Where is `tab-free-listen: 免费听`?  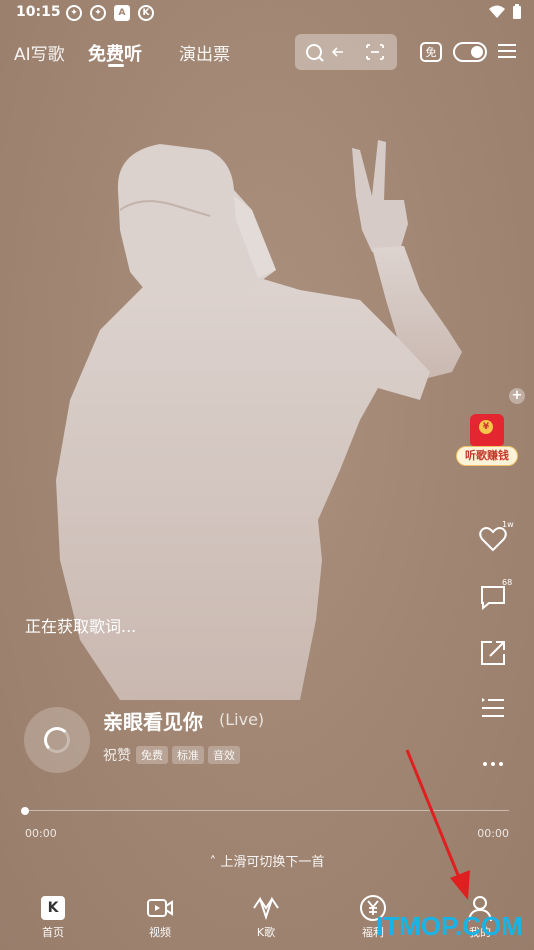 tab-free-listen: 免费听 is located at coordinates (115, 53).